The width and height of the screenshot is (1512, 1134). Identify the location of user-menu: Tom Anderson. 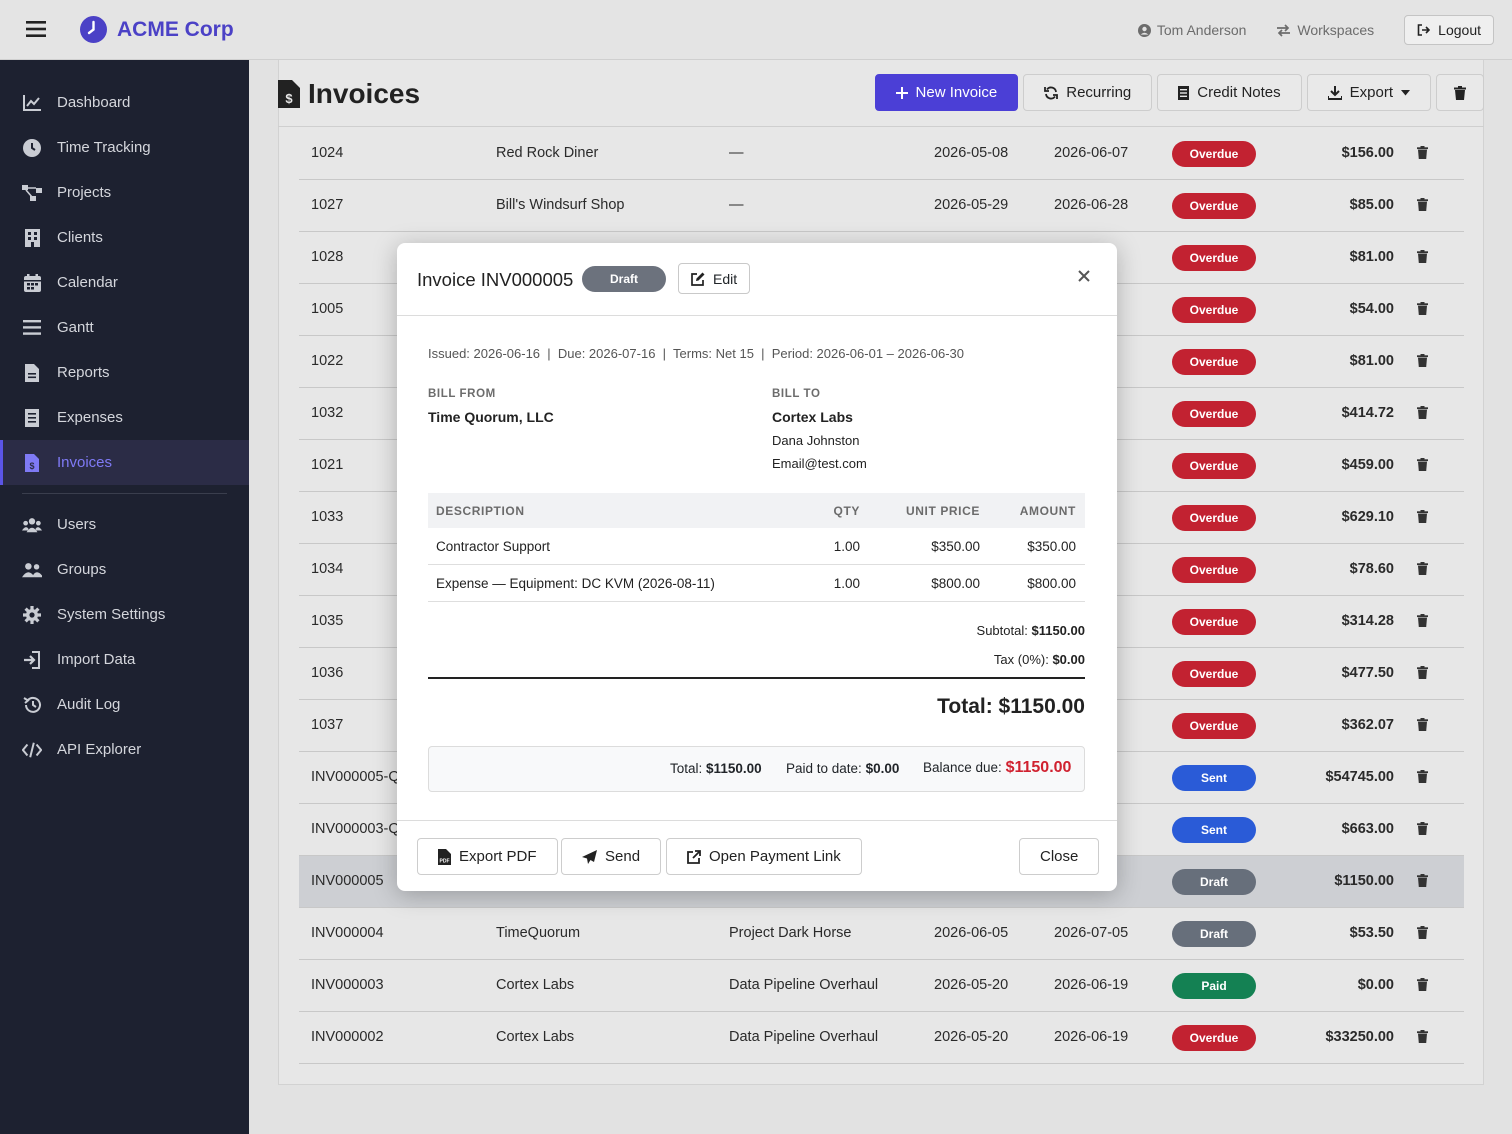
(1192, 30).